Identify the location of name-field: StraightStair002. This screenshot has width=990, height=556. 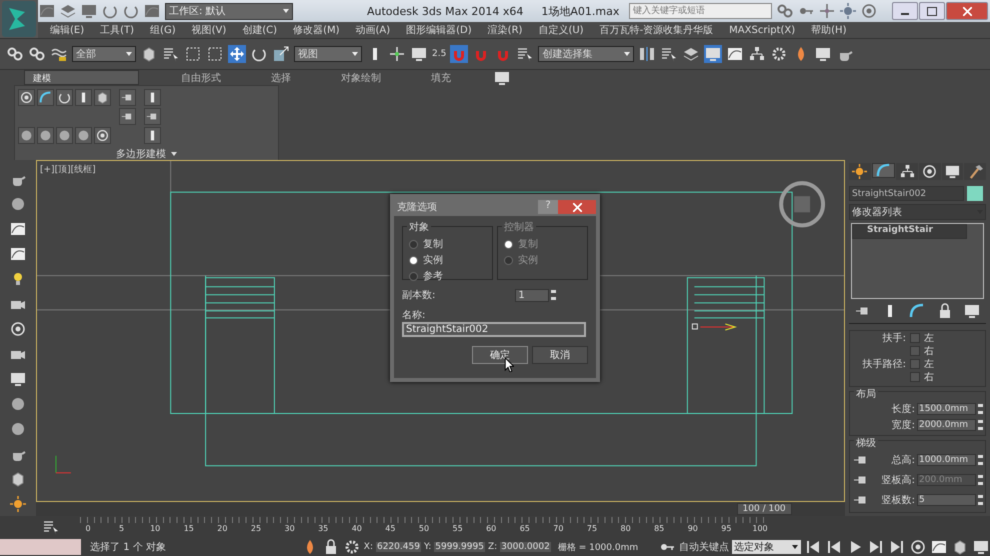
(494, 329).